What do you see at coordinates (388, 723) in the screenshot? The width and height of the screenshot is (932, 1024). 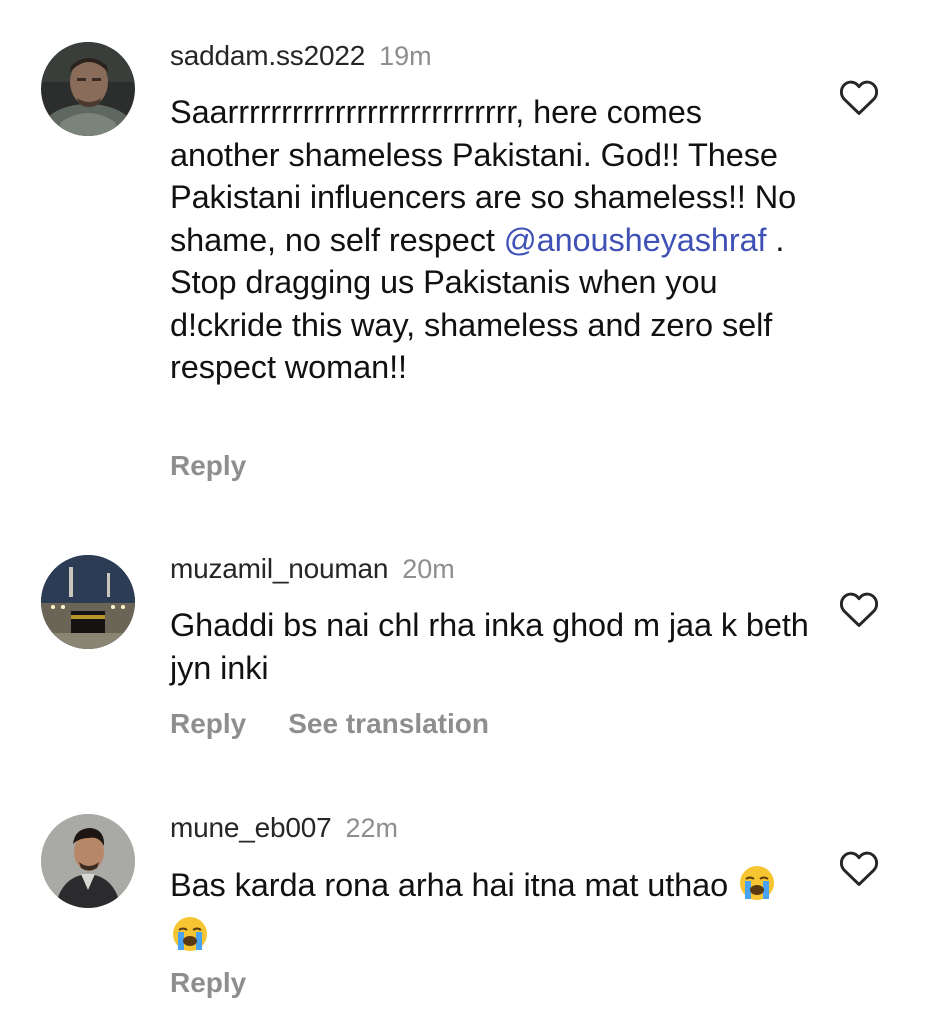 I see `see-translation-button: See translation` at bounding box center [388, 723].